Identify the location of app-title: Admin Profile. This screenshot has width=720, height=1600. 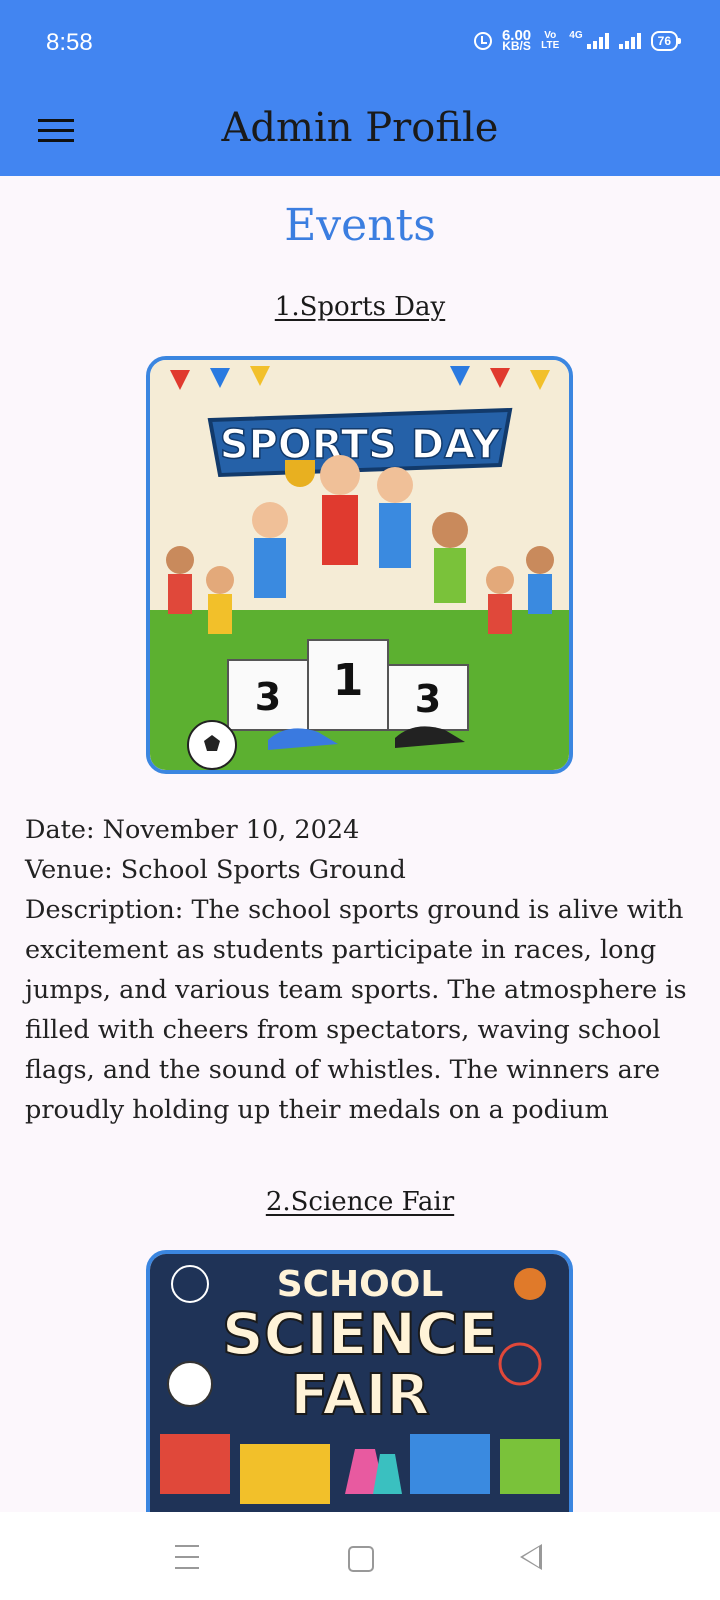
(360, 128).